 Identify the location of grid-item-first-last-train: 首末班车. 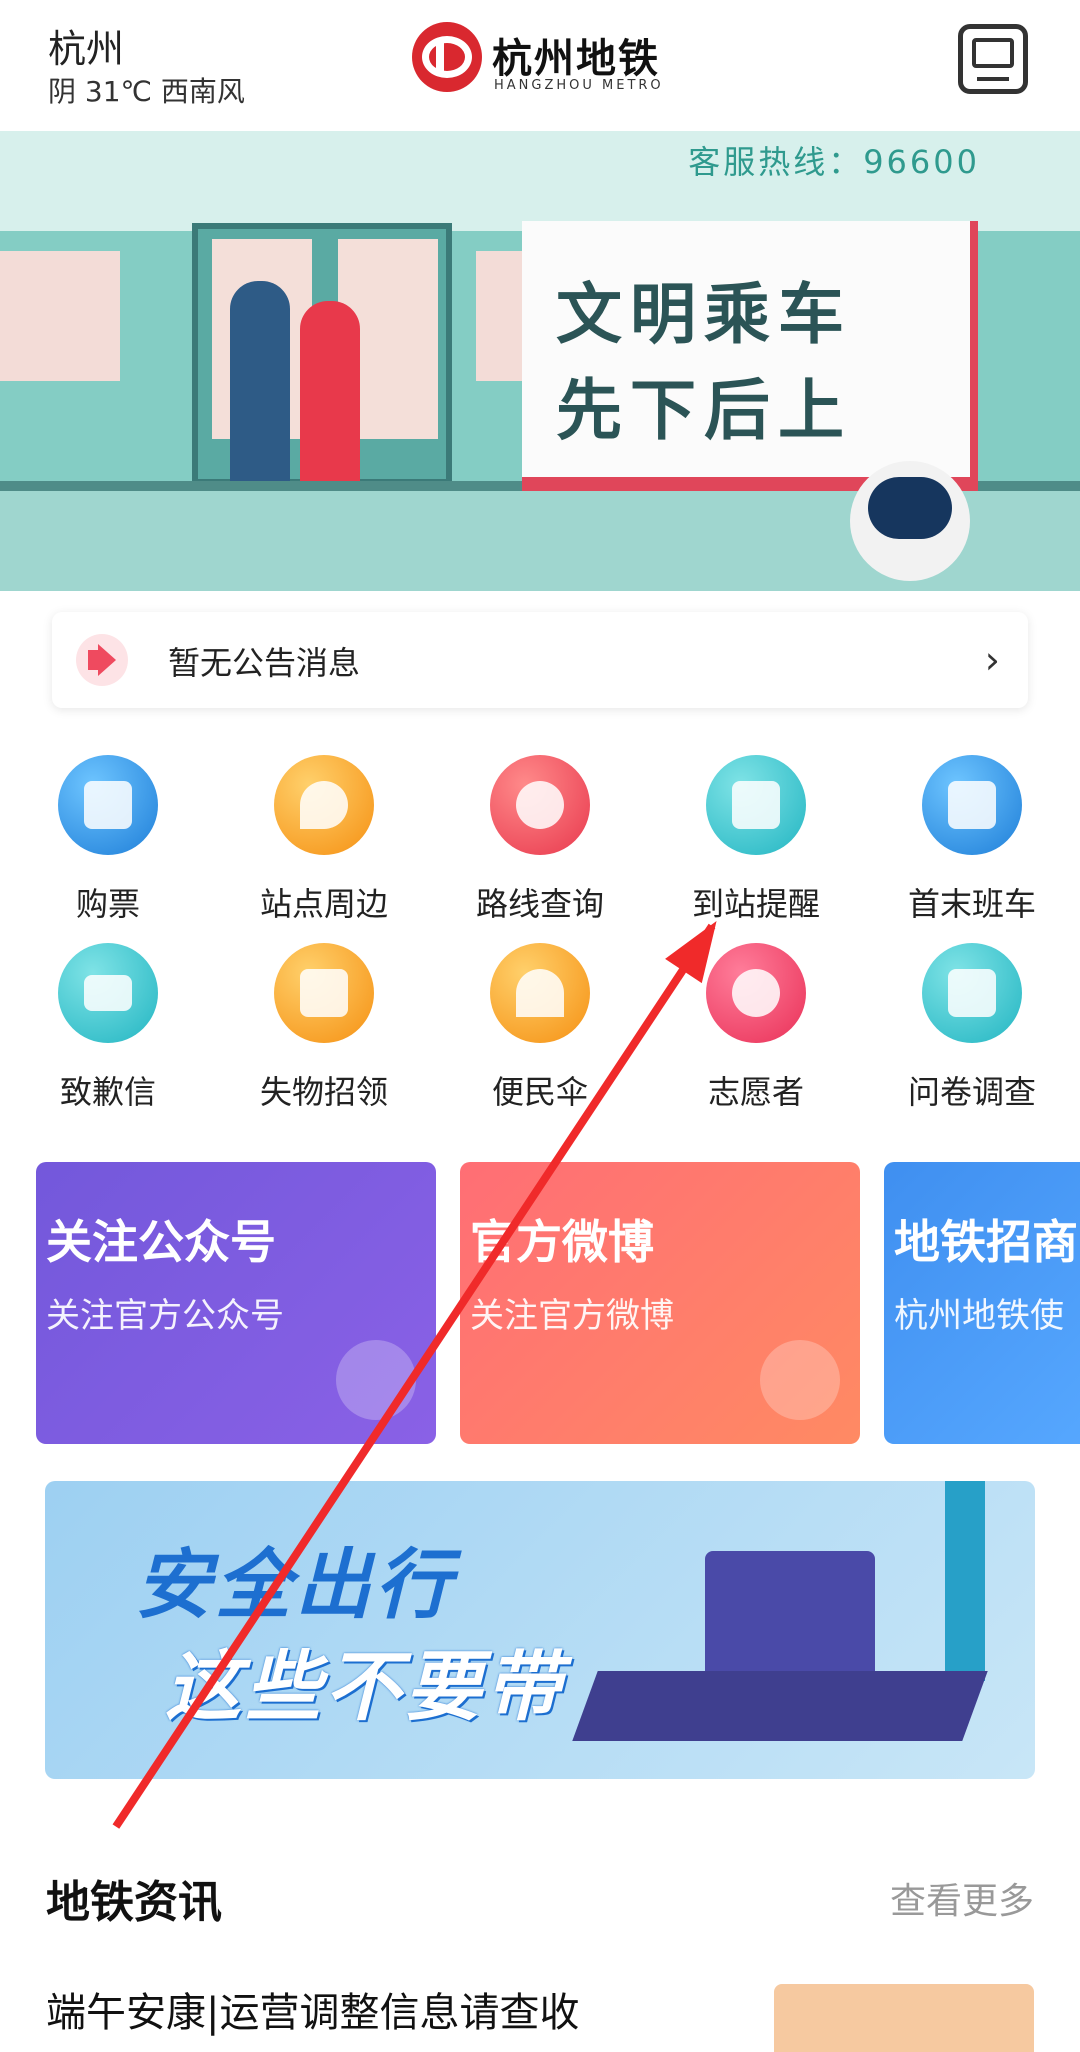
(972, 842).